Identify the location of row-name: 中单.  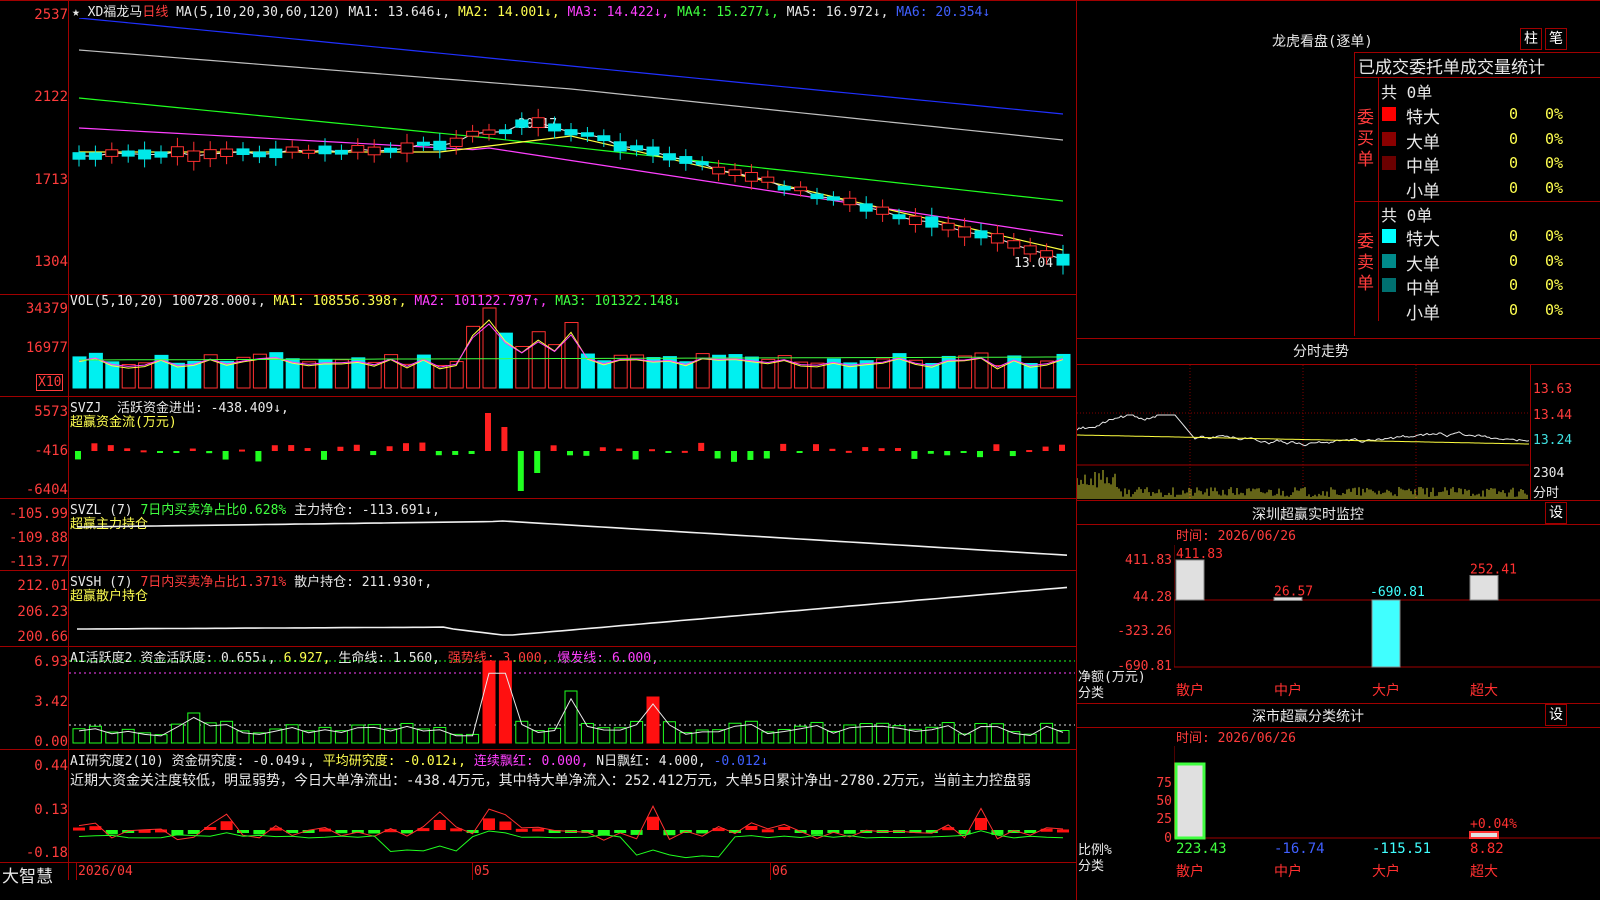
(1423, 167).